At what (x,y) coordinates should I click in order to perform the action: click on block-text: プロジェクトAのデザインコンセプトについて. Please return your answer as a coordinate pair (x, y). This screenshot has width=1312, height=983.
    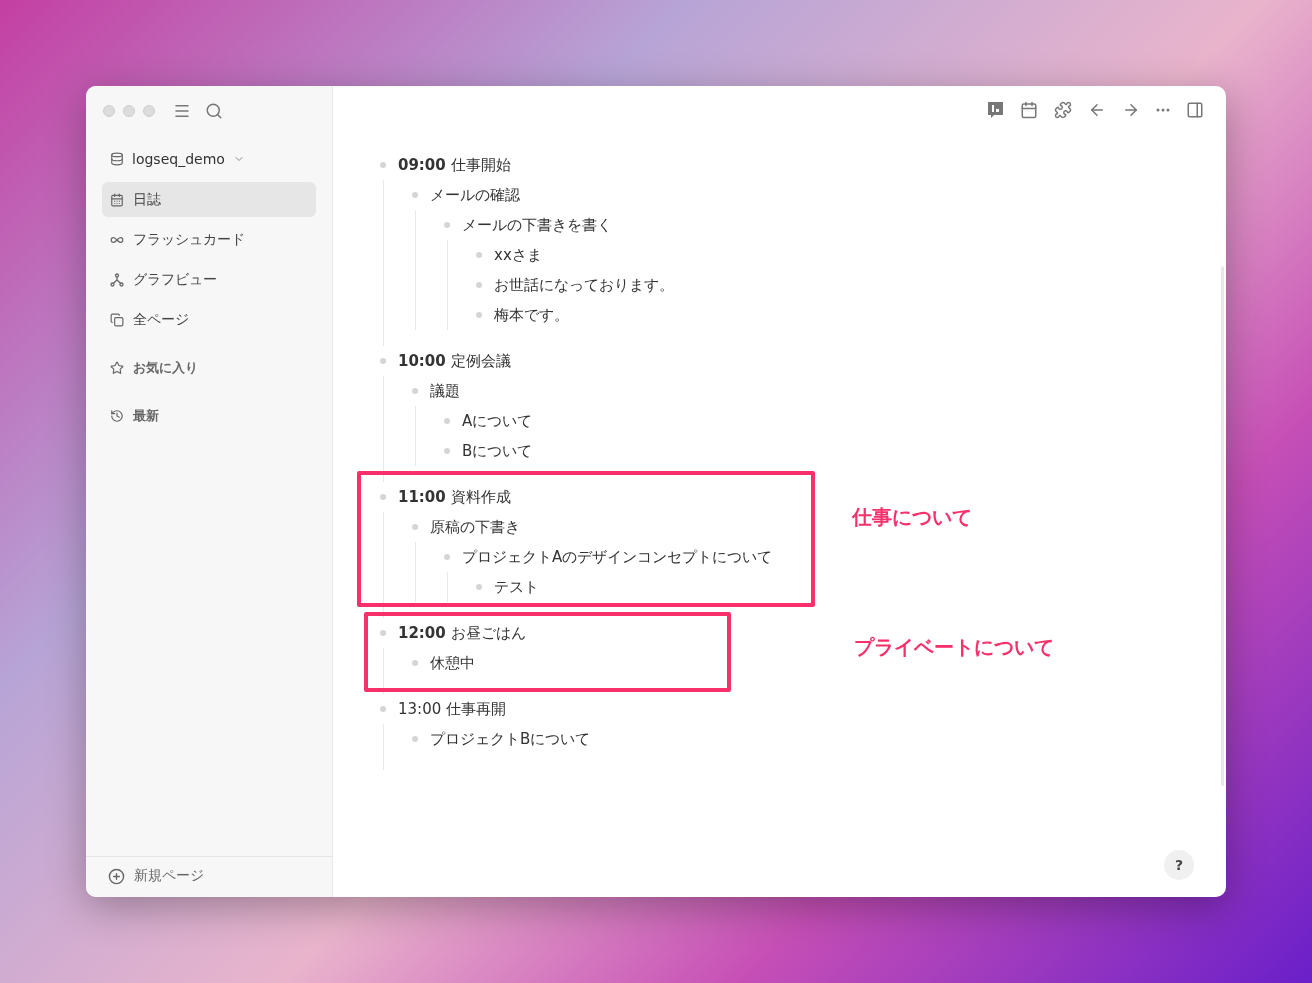
    Looking at the image, I should click on (617, 557).